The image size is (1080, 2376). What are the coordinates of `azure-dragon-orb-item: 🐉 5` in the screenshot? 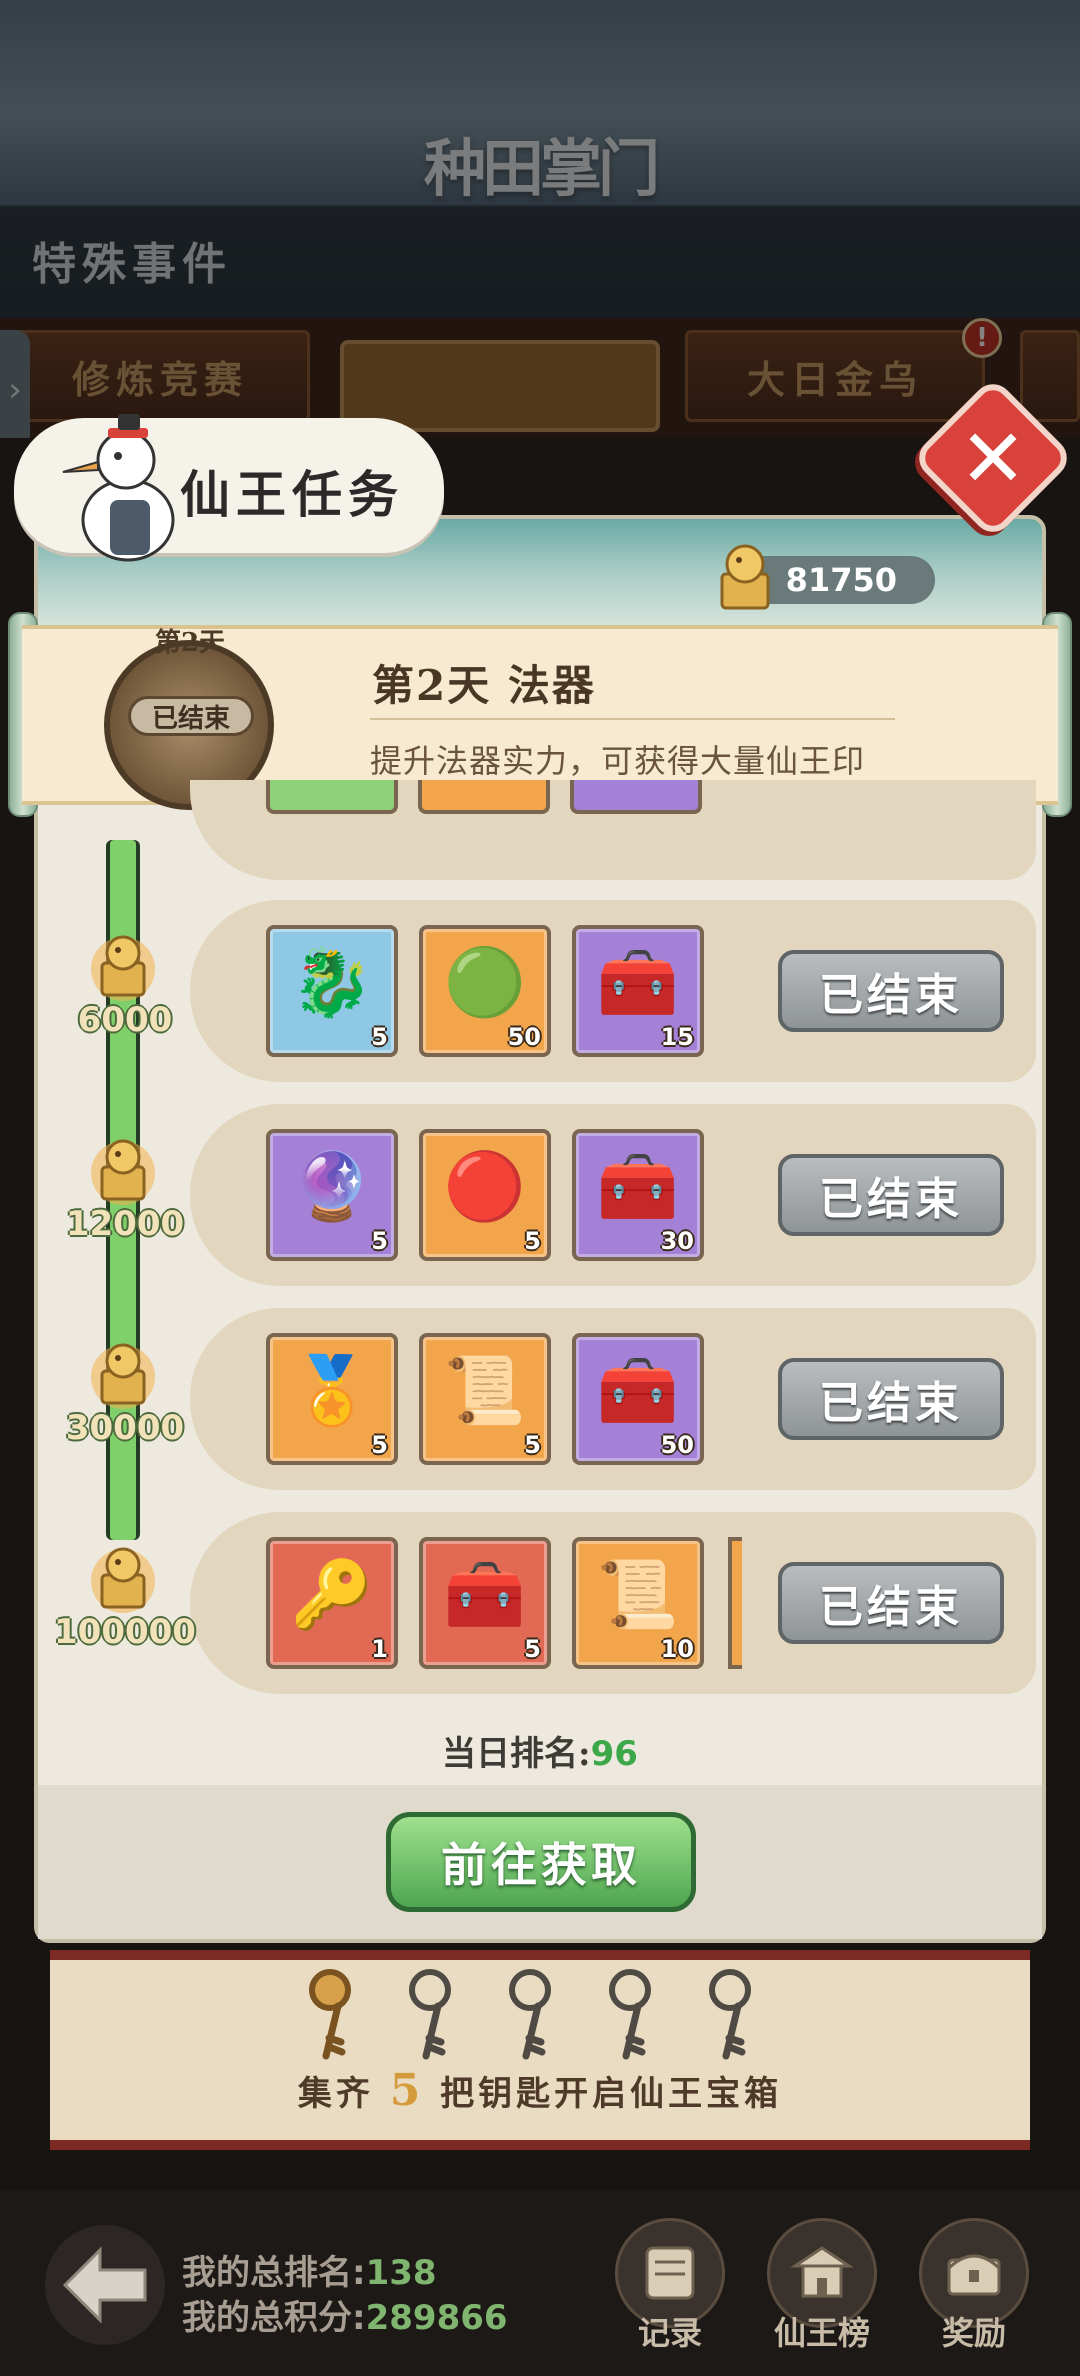 It's located at (332, 991).